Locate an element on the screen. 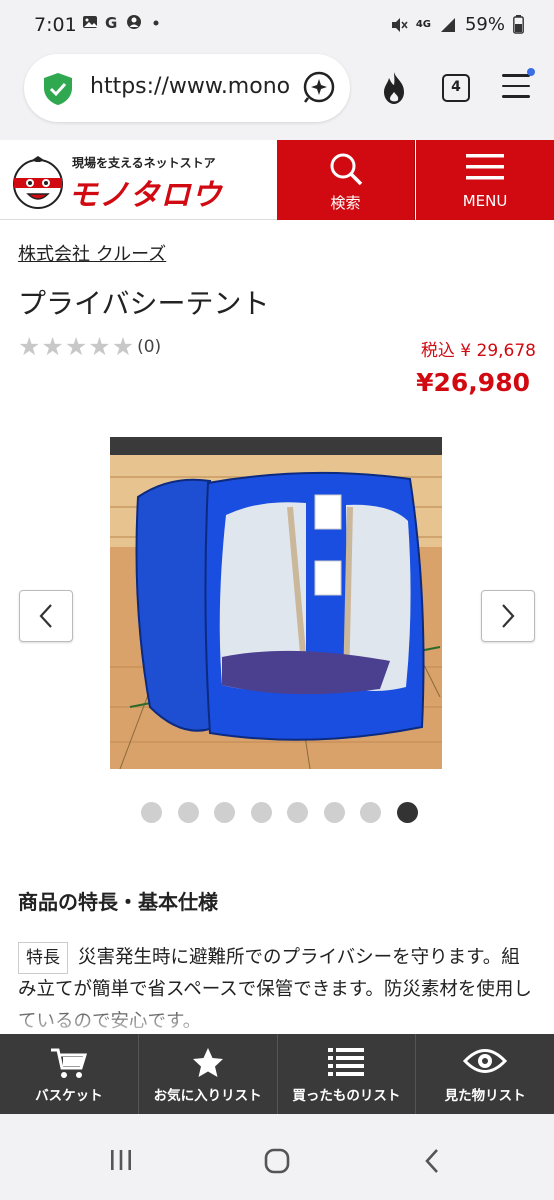 This screenshot has height=1200, width=554. viewed-list-button: 見た物リスト is located at coordinates (485, 1074).